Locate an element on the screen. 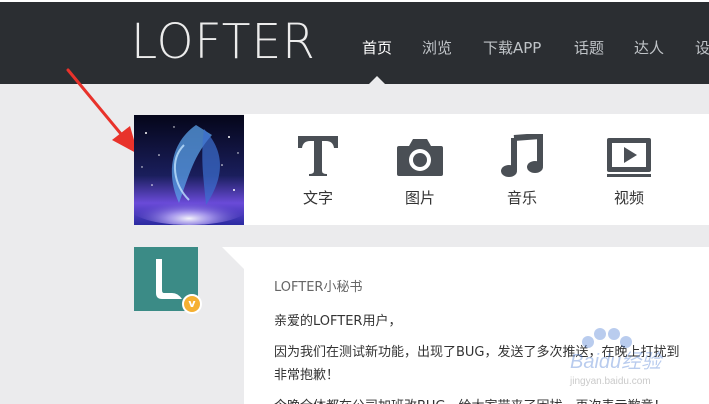  publish-video-button: 视频 is located at coordinates (629, 169).